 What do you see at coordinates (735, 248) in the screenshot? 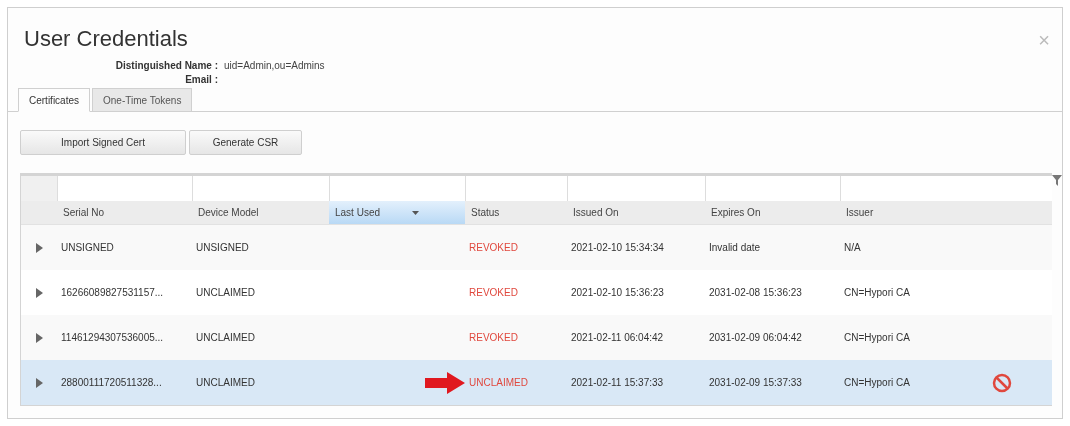
I see `table-cell-text: Invalid date` at bounding box center [735, 248].